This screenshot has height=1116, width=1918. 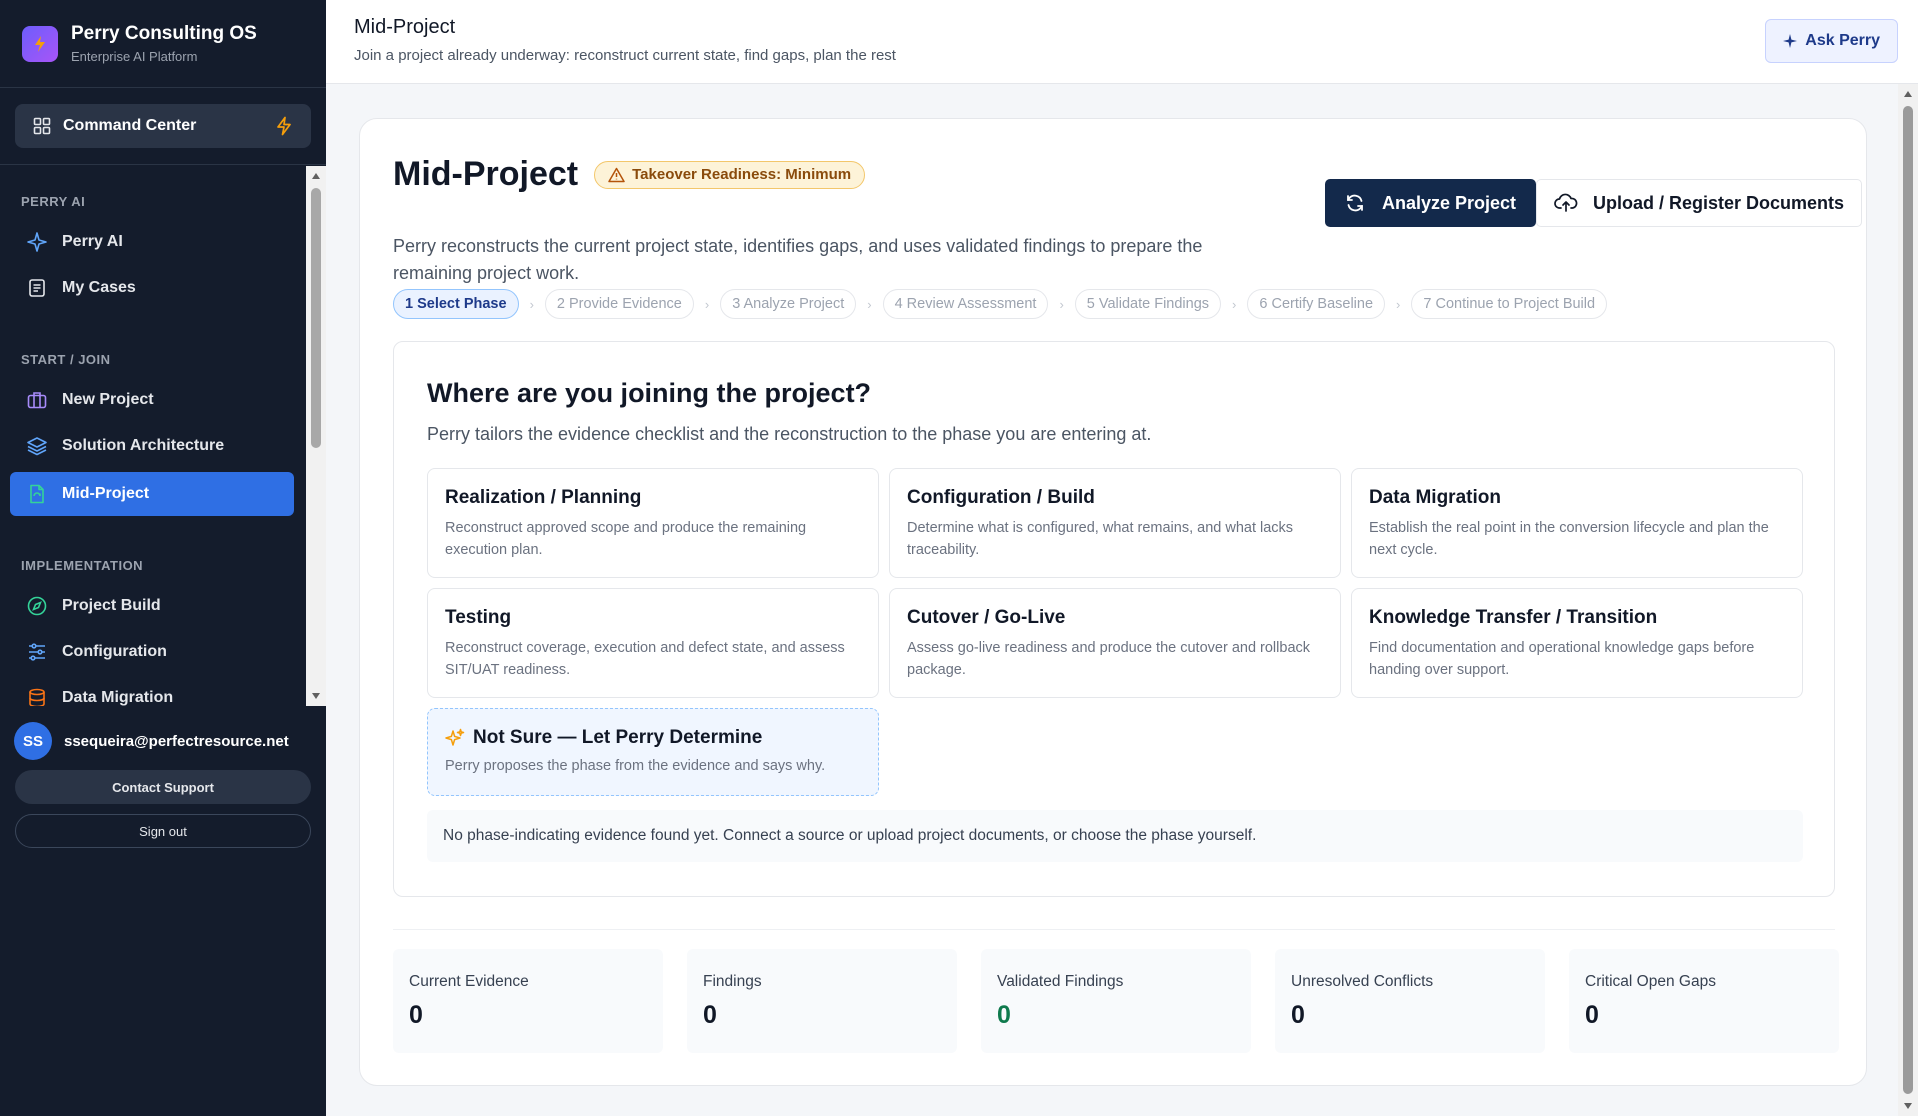 I want to click on step-review-assessment: 4 Review Assessment, so click(x=965, y=304).